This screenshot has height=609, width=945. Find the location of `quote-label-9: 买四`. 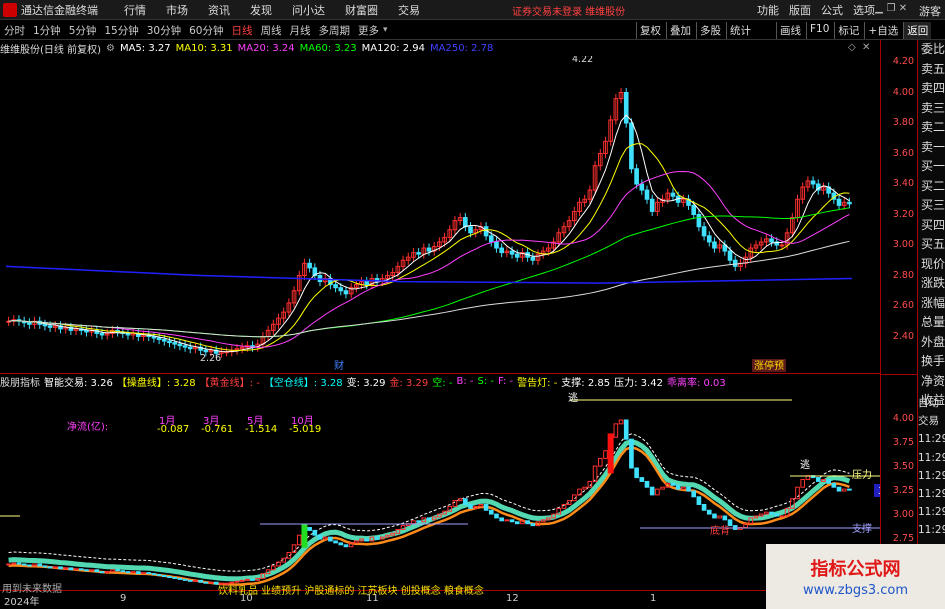

quote-label-9: 买四 is located at coordinates (931, 226).